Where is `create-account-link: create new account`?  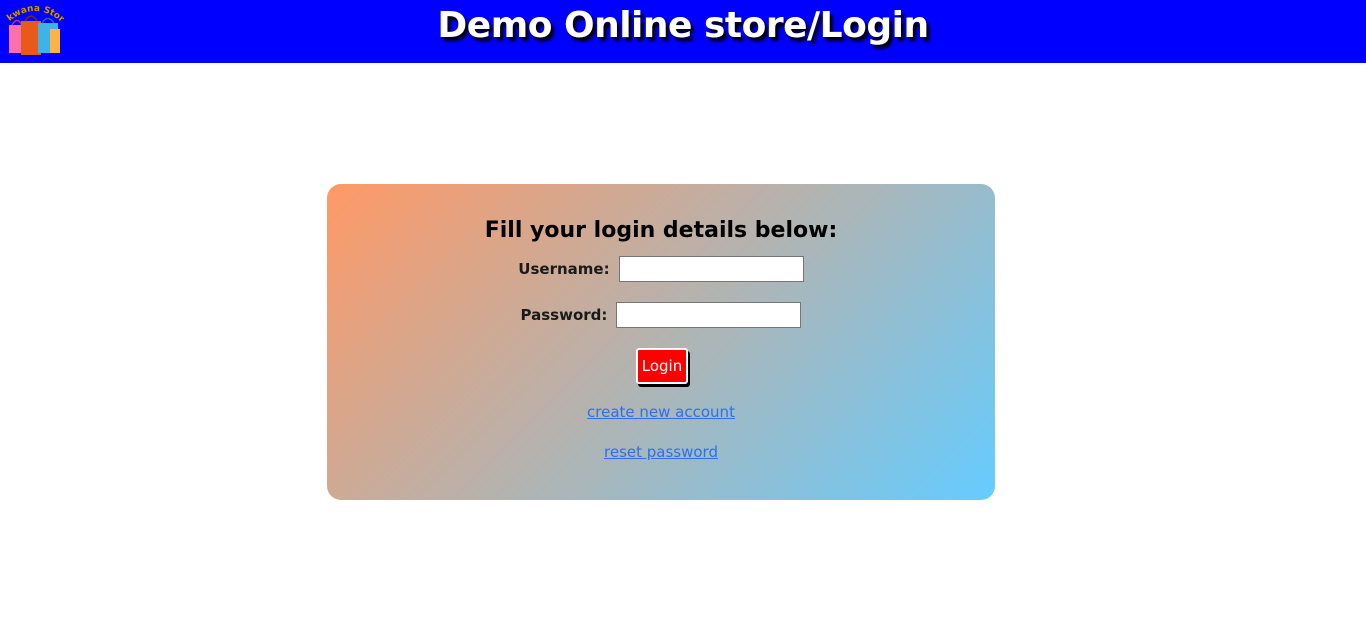
create-account-link: create new account is located at coordinates (661, 412).